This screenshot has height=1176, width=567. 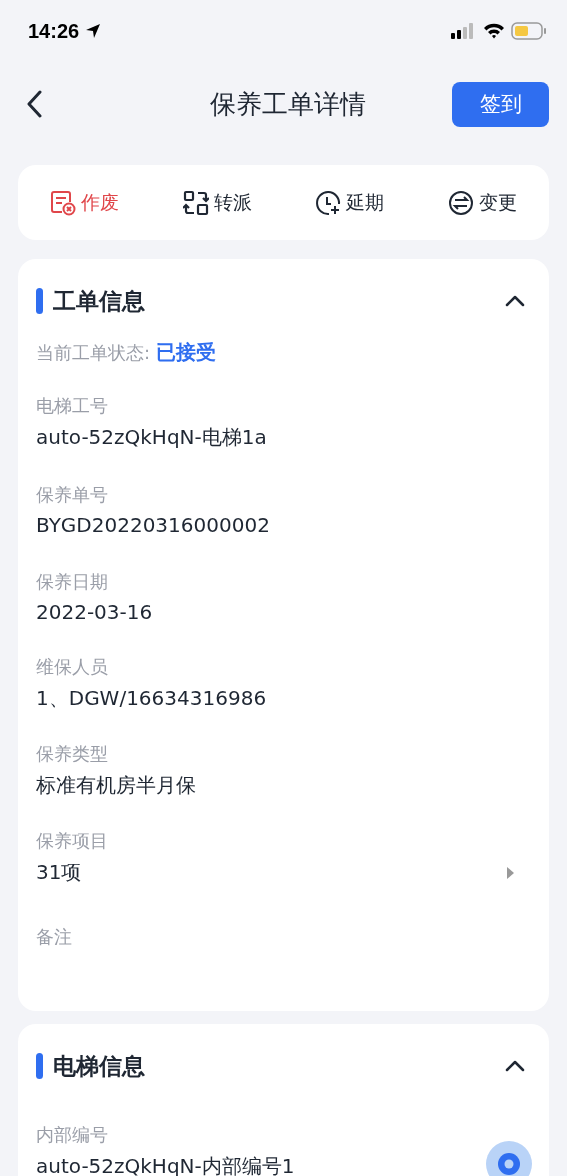 What do you see at coordinates (510, 872) in the screenshot?
I see `caret-right-icon` at bounding box center [510, 872].